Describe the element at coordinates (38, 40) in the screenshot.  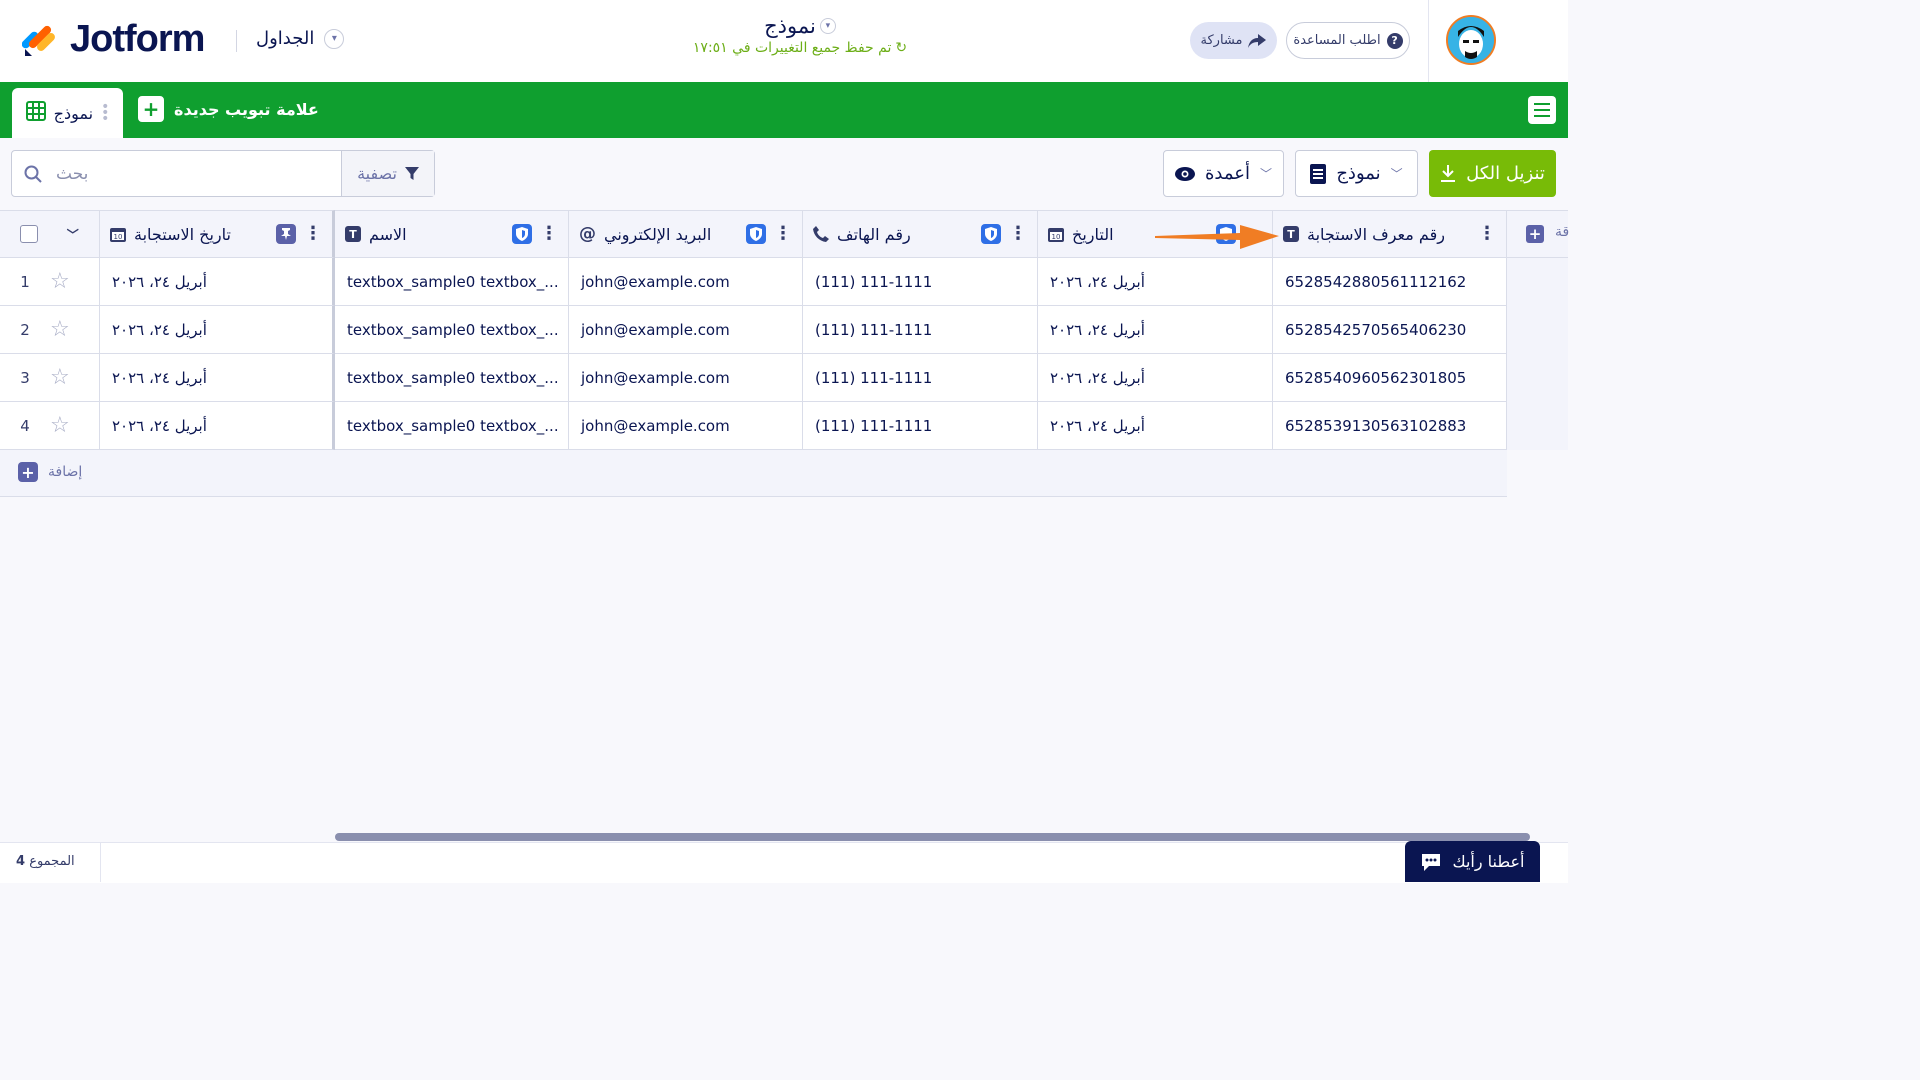
I see `jotform-logo-icon` at that location.